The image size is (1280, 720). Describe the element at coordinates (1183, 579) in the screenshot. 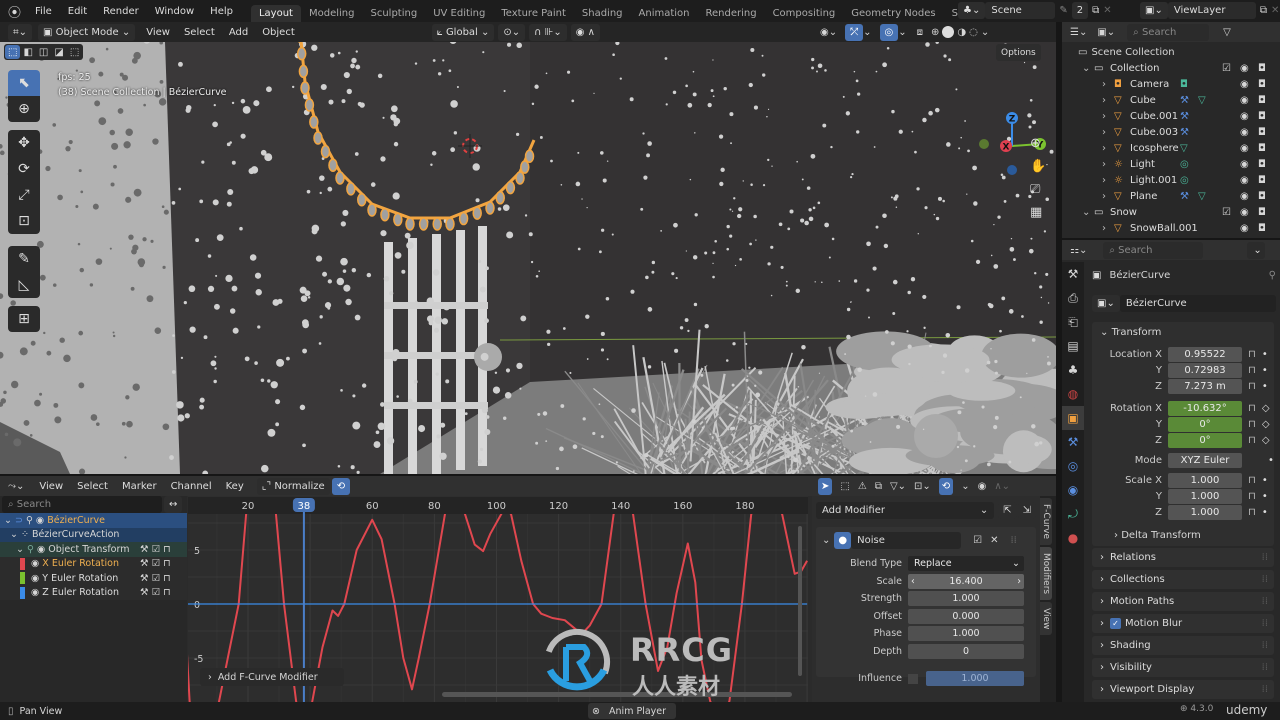

I see `panel-collections: › Collections ⁞⁞` at that location.